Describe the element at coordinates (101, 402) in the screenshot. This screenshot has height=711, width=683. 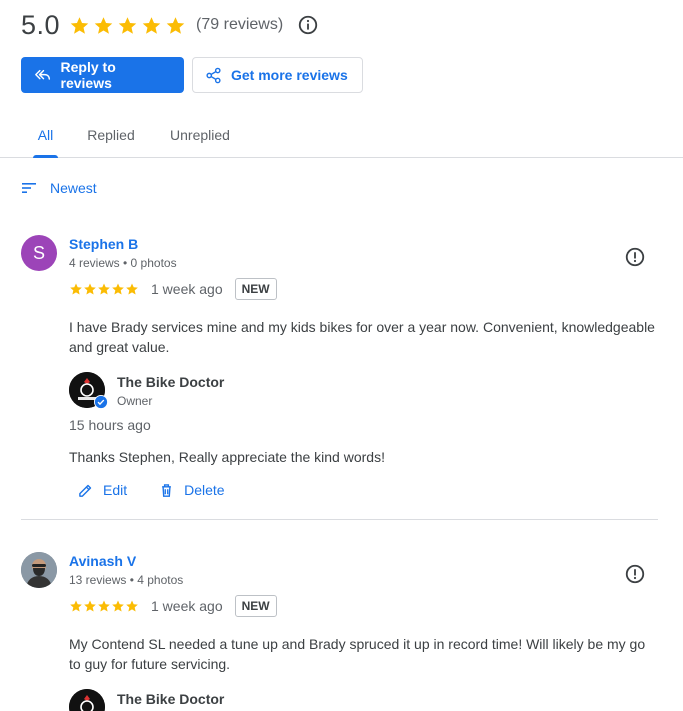
I see `verified-icon` at that location.